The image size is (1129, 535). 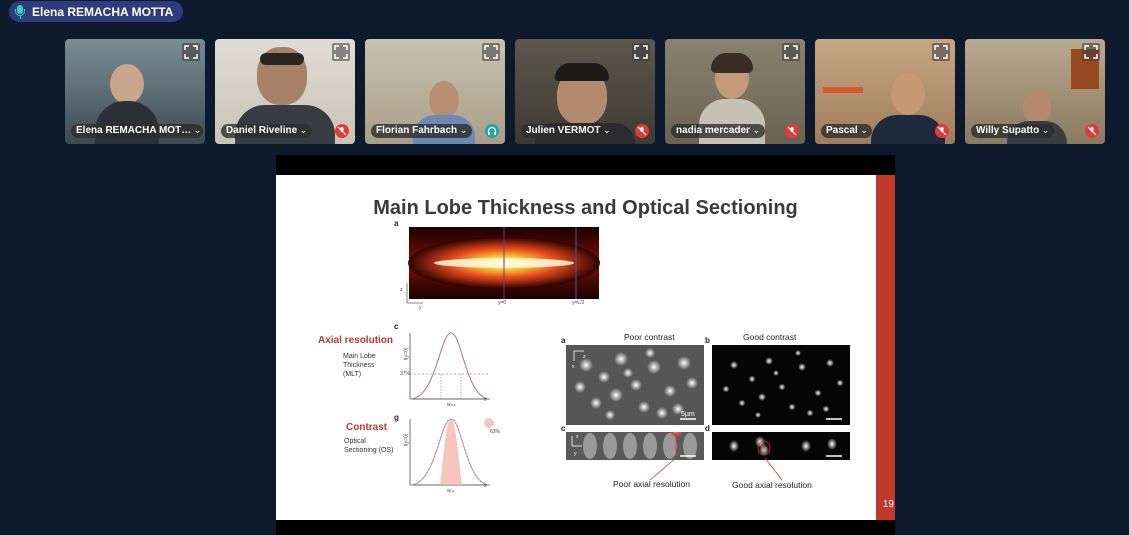 What do you see at coordinates (718, 131) in the screenshot?
I see `participant-name-tag: nadia mercader ⌄` at bounding box center [718, 131].